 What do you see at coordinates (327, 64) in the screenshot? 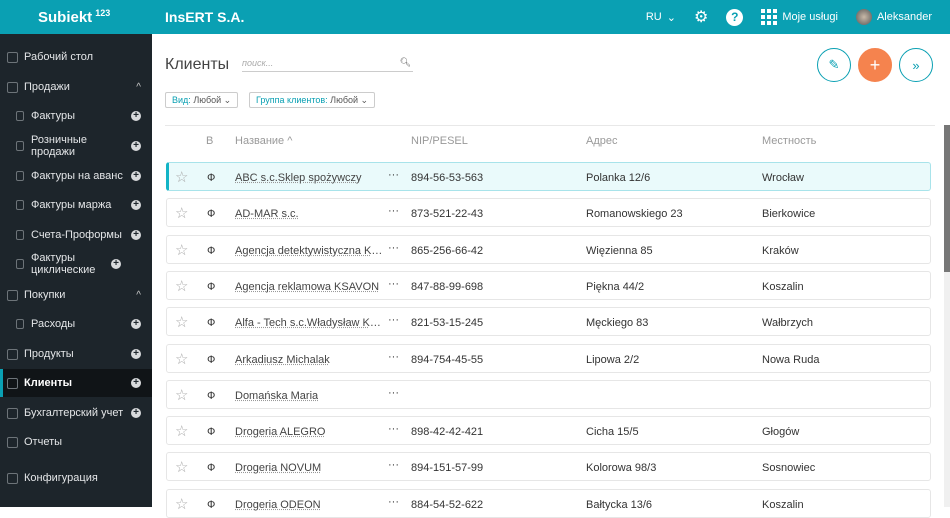
I see `search-input: поиск... 🔍︎` at bounding box center [327, 64].